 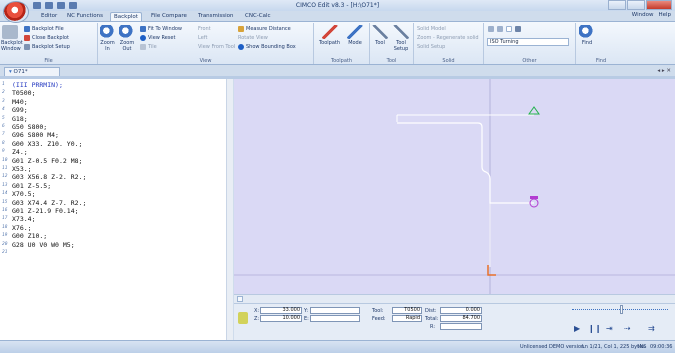 What do you see at coordinates (216, 16) in the screenshot?
I see `tab-transmission: Transmission` at bounding box center [216, 16].